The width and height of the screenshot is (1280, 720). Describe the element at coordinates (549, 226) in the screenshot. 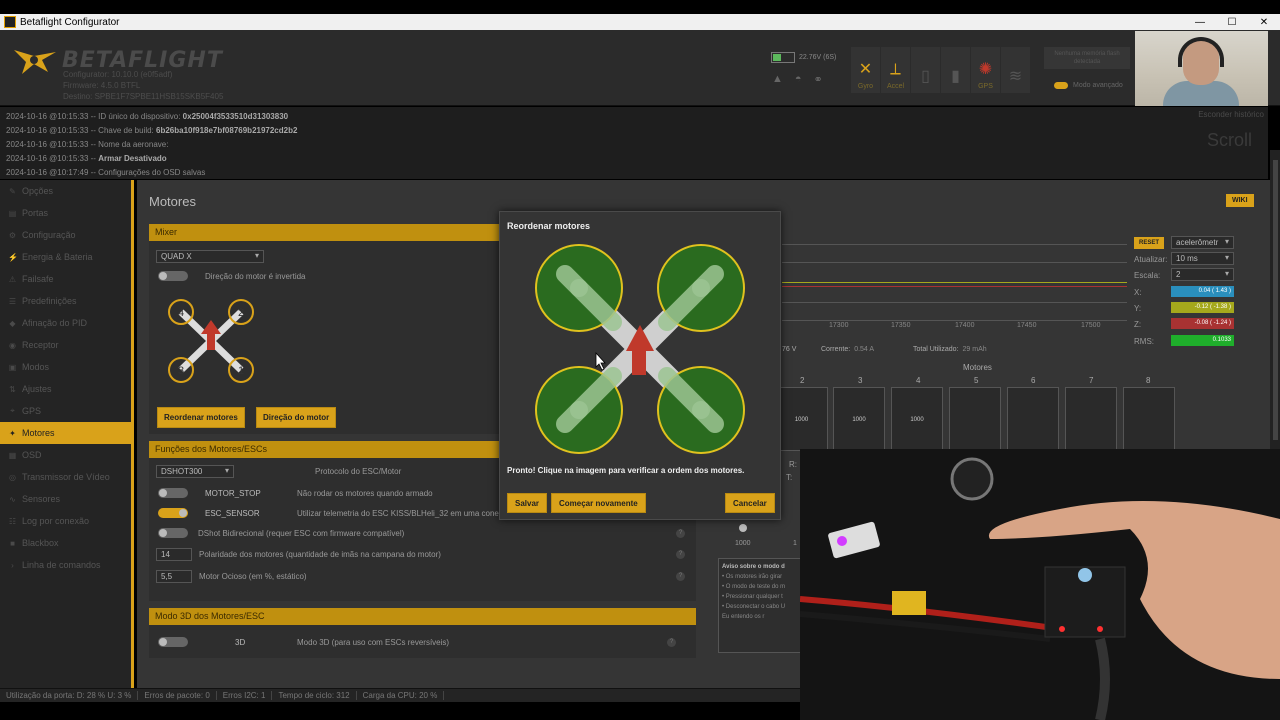

I see `dialog-title: Reordenar motores` at that location.